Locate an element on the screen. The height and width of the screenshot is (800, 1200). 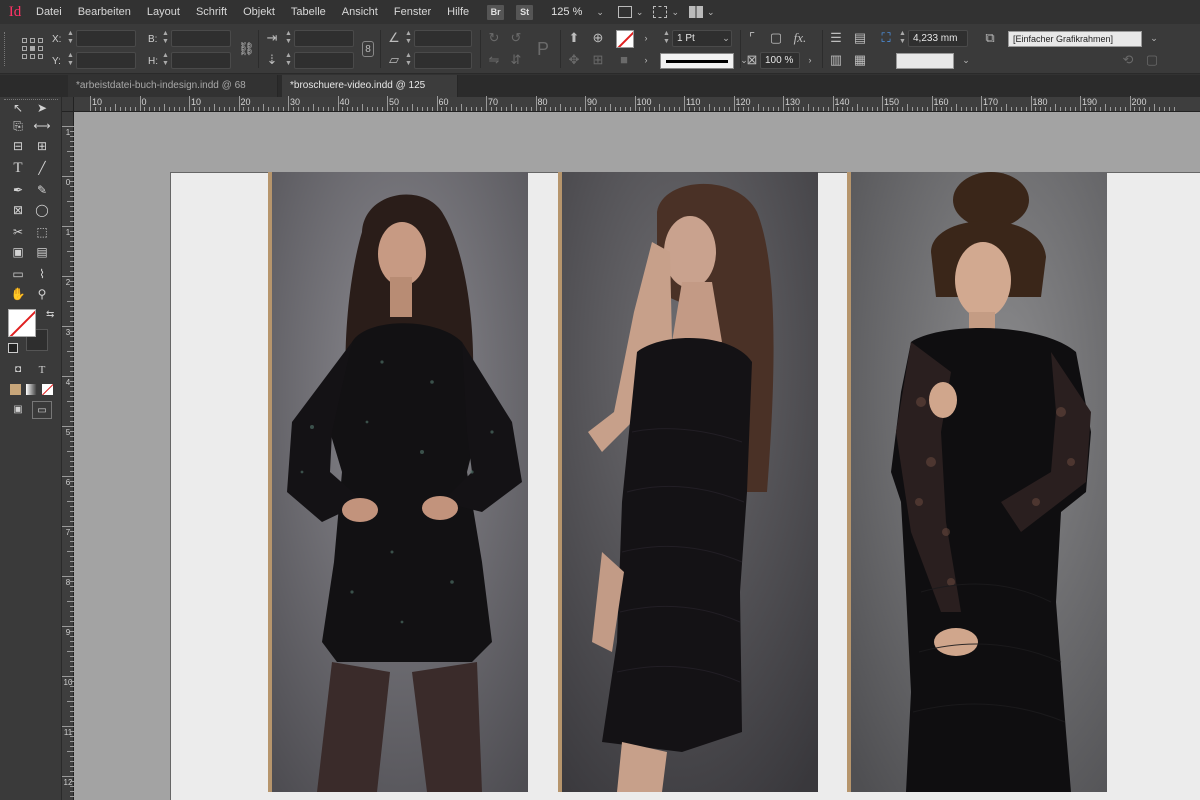
vertical-ruler: 1 0 1 2 3 4 5 6 7 8 9 10 11 12 is located at coordinates (68, 456).